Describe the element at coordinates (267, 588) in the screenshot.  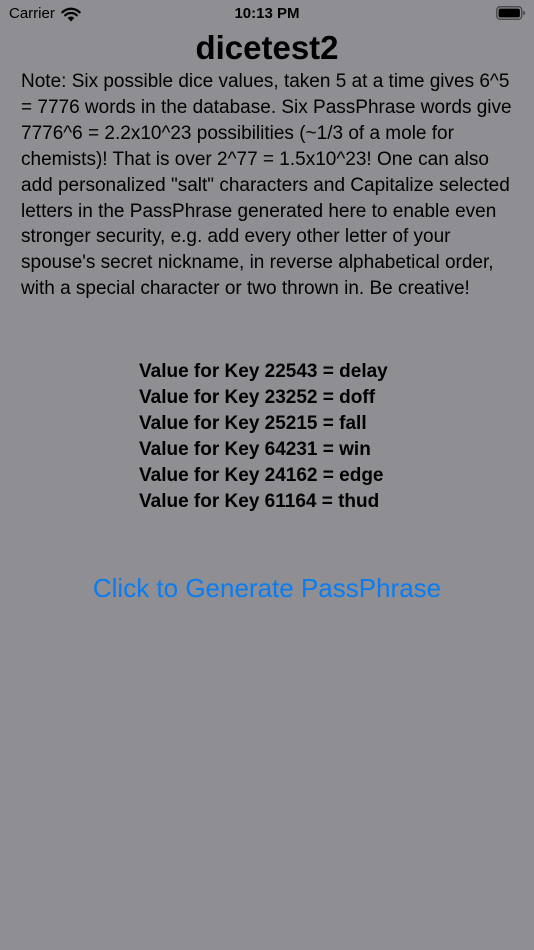
I see `generate-passphrase-button: Click to Generate PassPhrase` at that location.